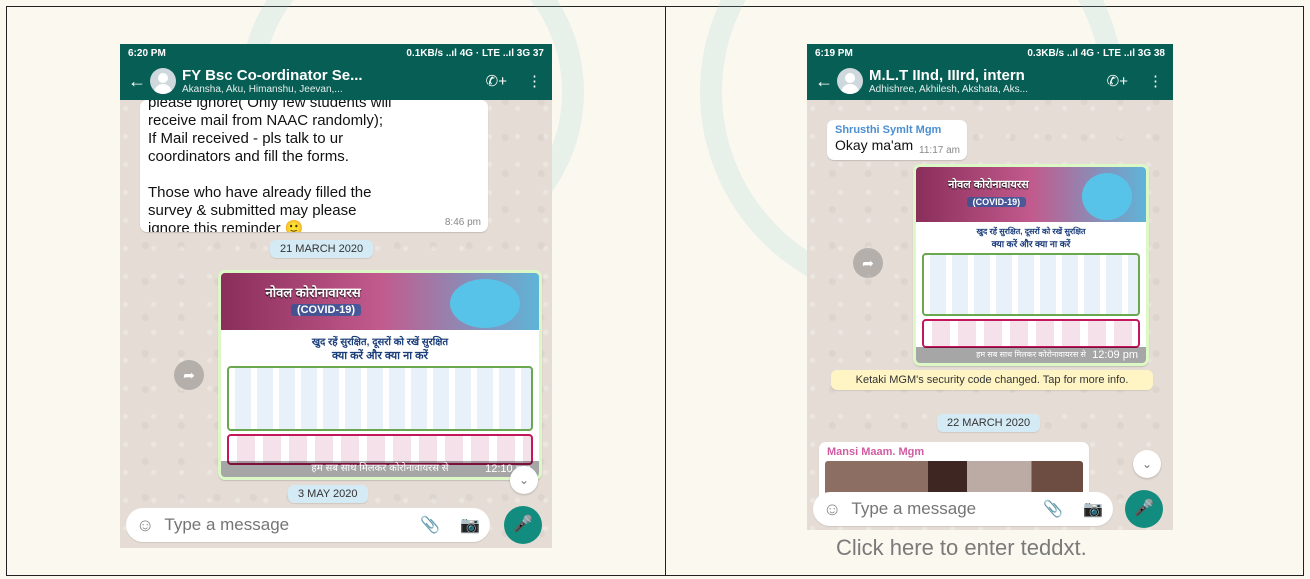 This screenshot has height=579, width=1310. What do you see at coordinates (834, 53) in the screenshot?
I see `status-time: 6:19 PM` at bounding box center [834, 53].